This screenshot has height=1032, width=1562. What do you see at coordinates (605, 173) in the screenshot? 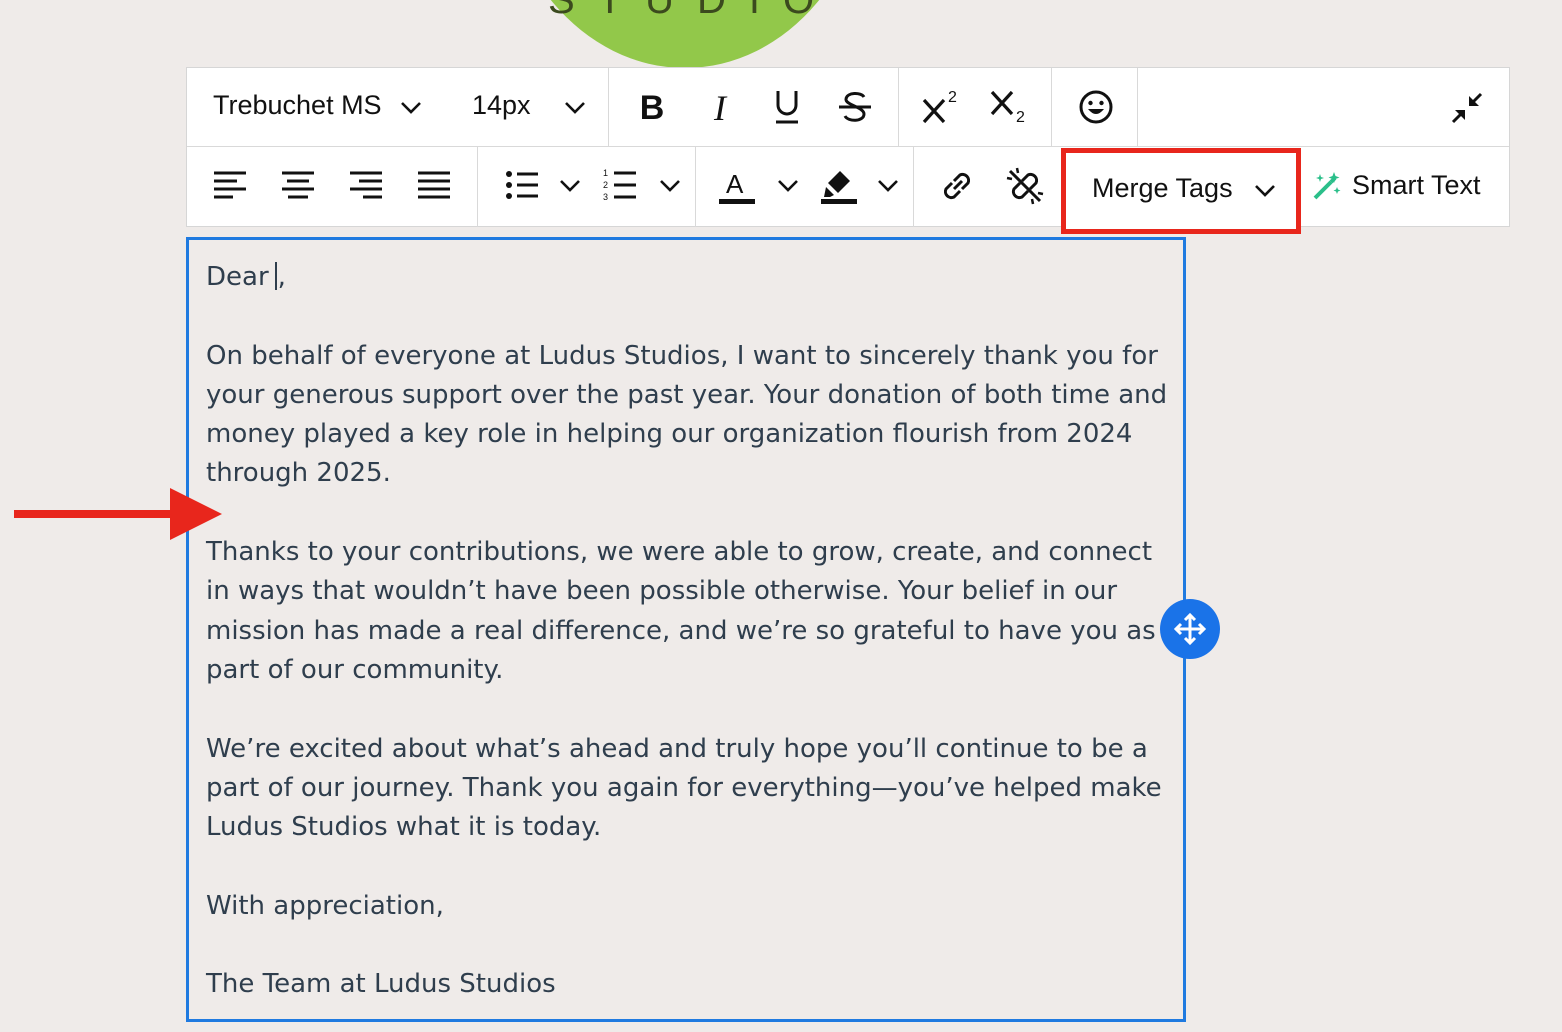
I see `svg-text: 1` at bounding box center [605, 173].